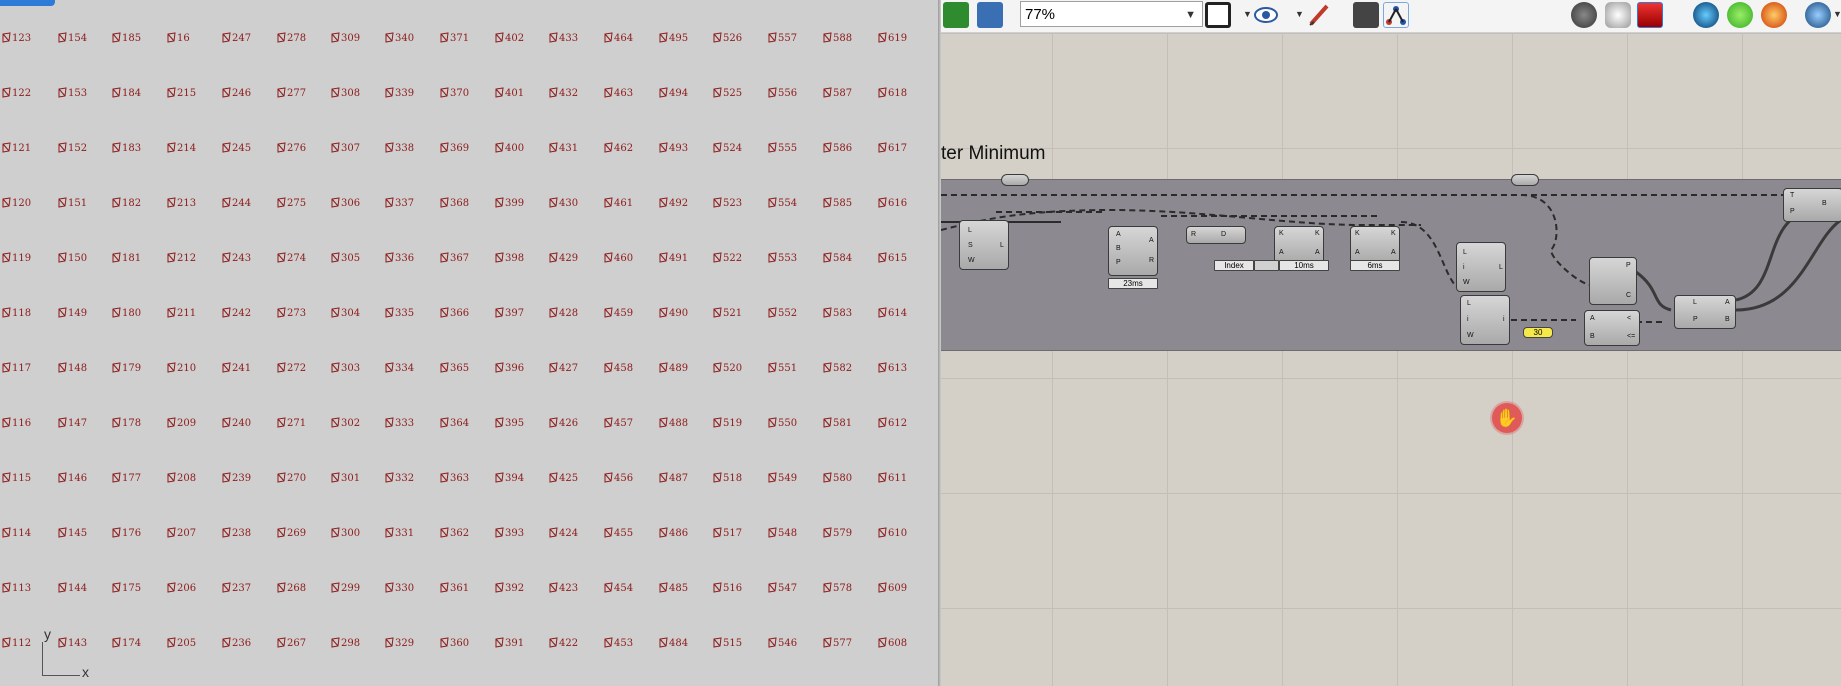 The width and height of the screenshot is (1841, 686). I want to click on list-item-component: L i W i, so click(1485, 320).